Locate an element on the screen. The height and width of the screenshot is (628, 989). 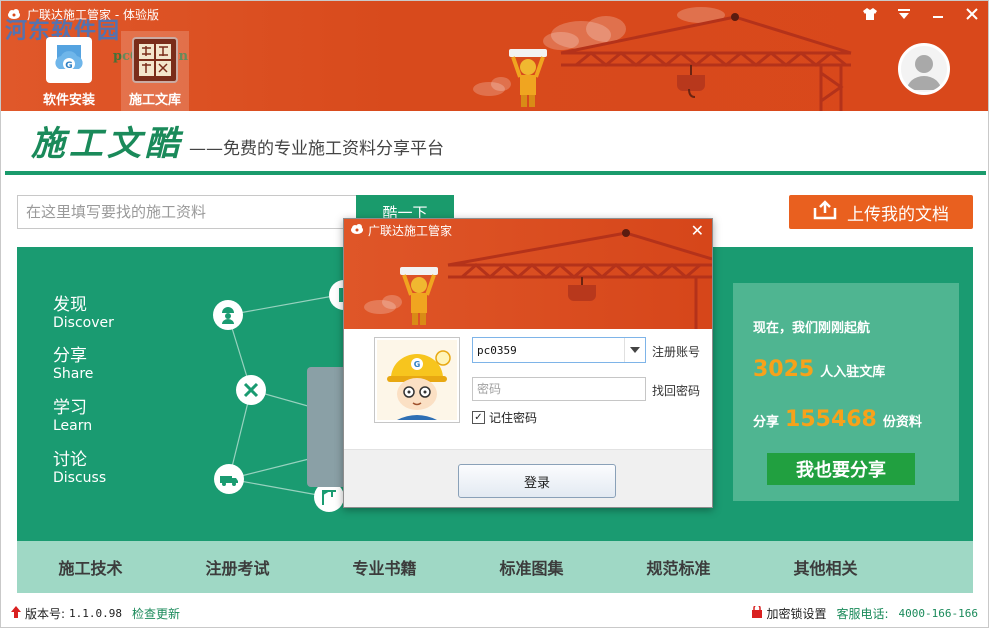
chevron-down-icon is located at coordinates (634, 350).